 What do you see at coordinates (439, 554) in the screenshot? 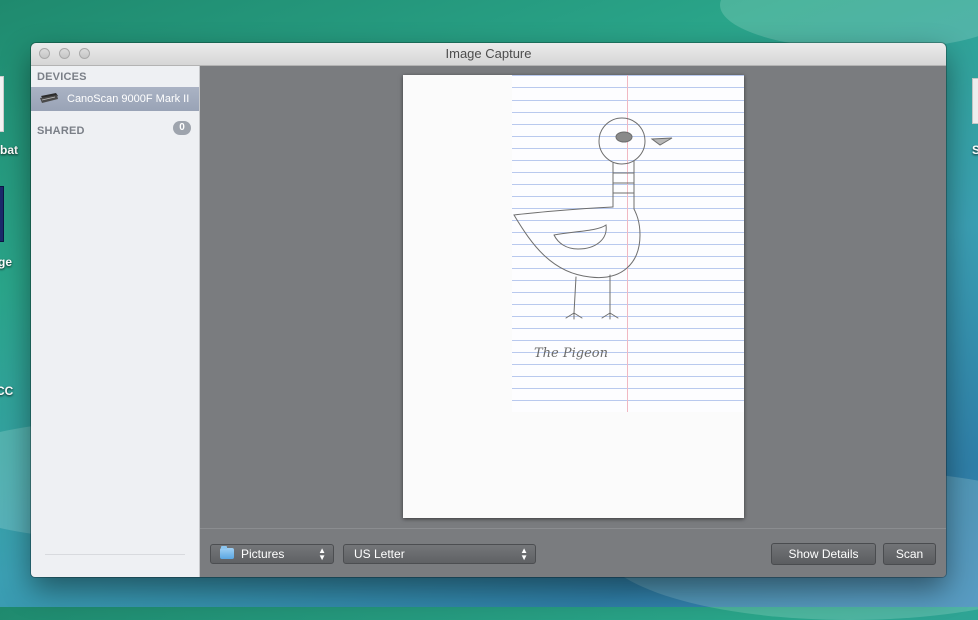
I see `paper-size-popup: US Letter ▲ ▼` at bounding box center [439, 554].